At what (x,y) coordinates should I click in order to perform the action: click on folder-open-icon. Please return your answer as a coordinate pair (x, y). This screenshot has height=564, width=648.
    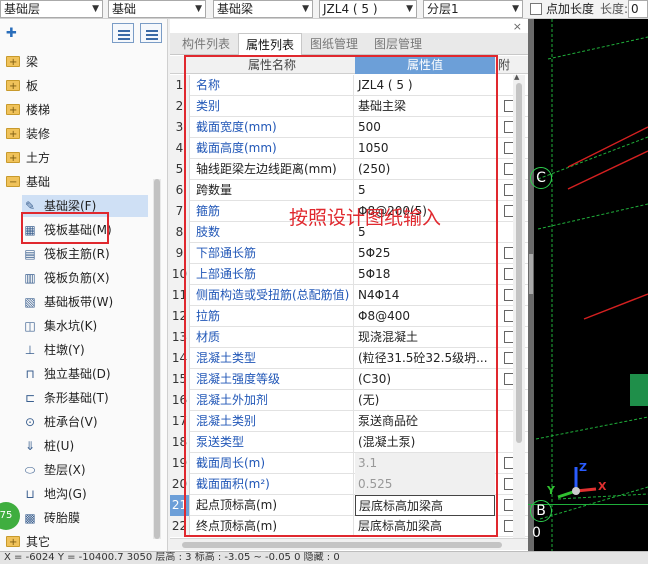
    Looking at the image, I should click on (13, 183).